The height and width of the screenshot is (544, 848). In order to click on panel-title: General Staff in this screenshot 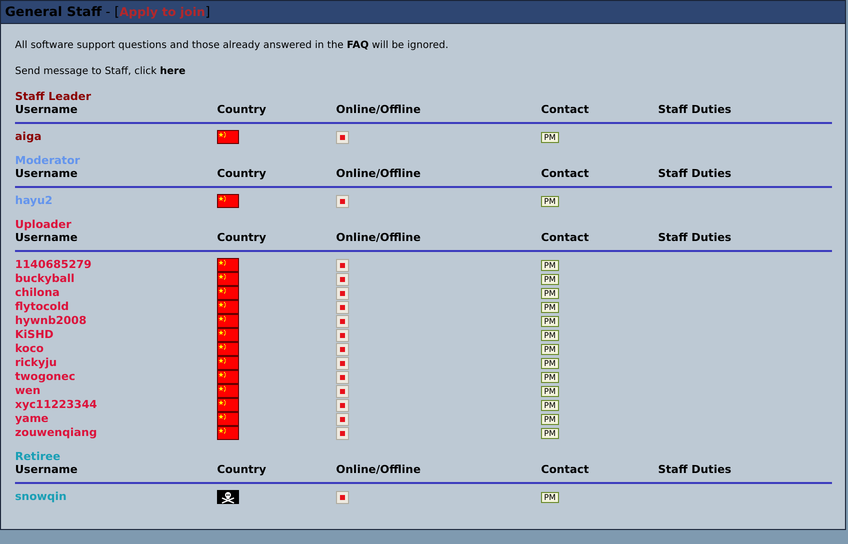, I will do `click(53, 12)`.